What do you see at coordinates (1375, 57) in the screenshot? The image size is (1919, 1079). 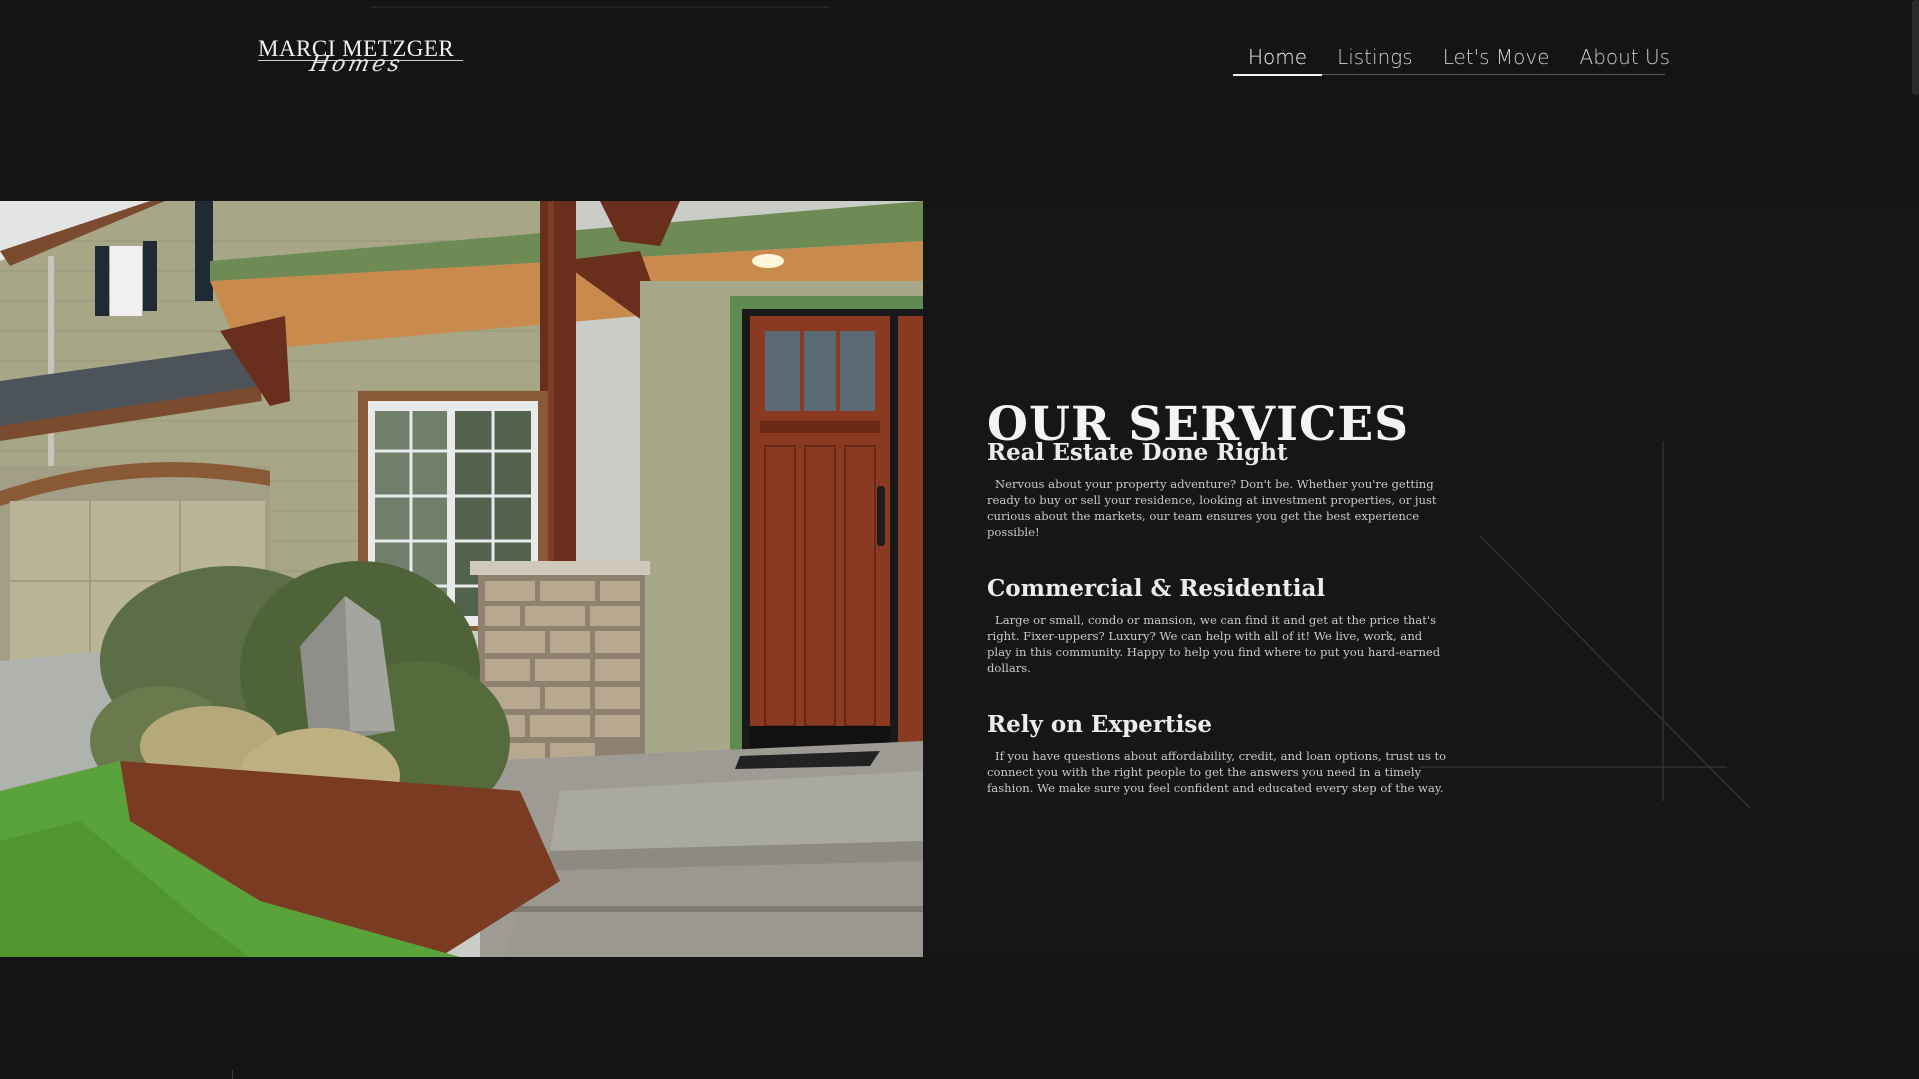 I see `nav-item-listings: Listings` at bounding box center [1375, 57].